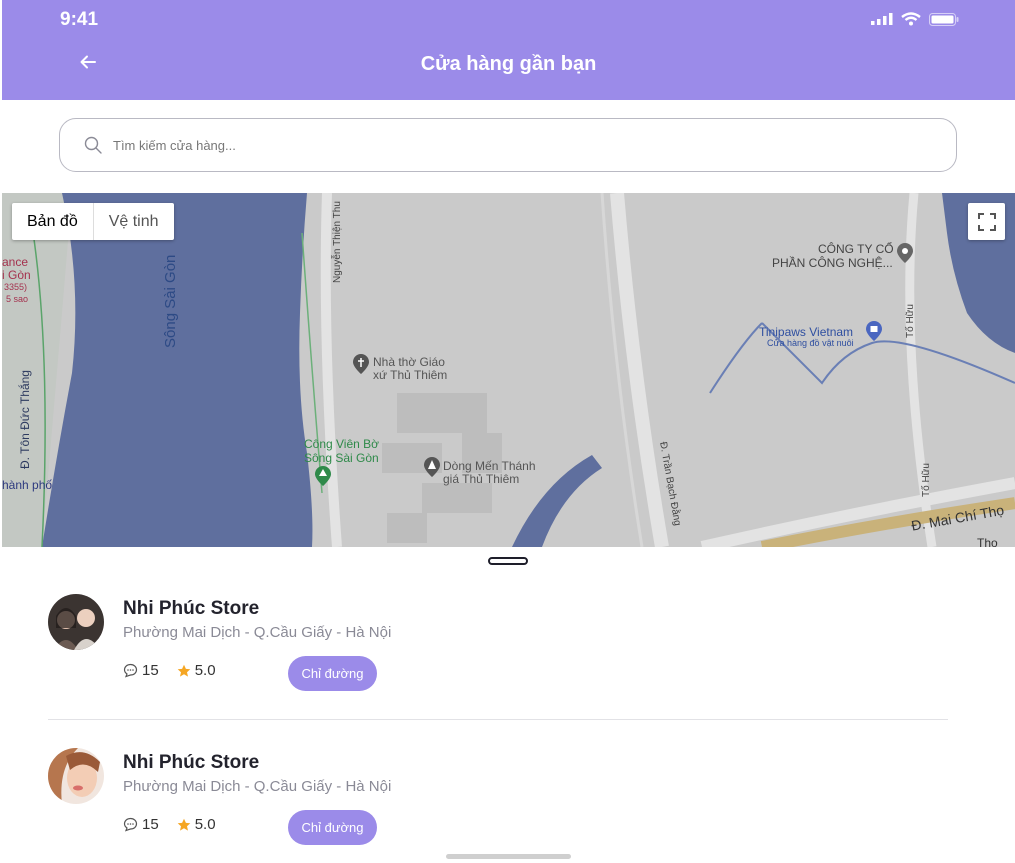 The height and width of the screenshot is (863, 1015). I want to click on map-label: Dòng Mến Thánh, so click(489, 466).